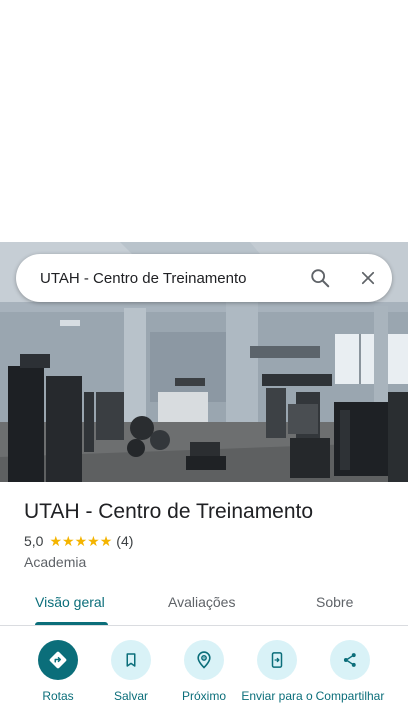 Image resolution: width=408 pixels, height=724 pixels. I want to click on save-button: Salvar, so click(131, 672).